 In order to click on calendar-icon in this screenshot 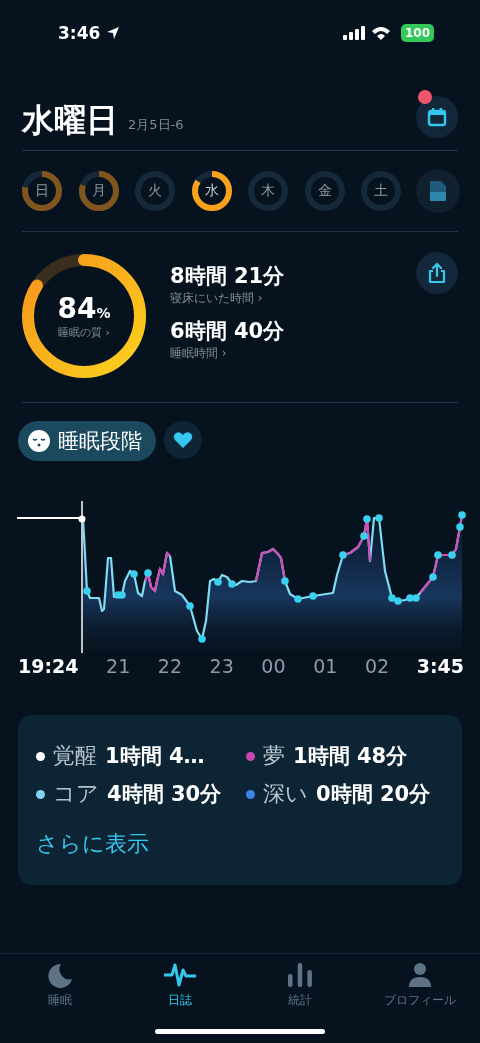, I will do `click(437, 117)`.